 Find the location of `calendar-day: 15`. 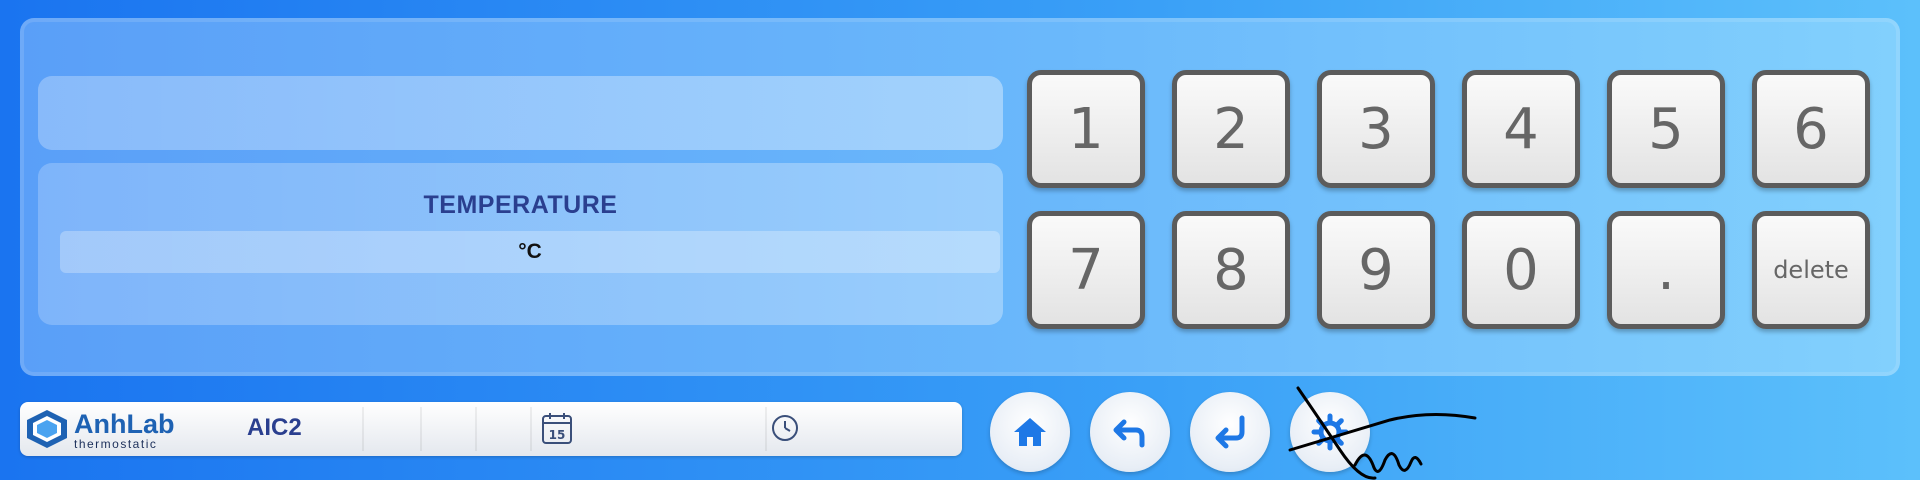

calendar-day: 15 is located at coordinates (557, 435).